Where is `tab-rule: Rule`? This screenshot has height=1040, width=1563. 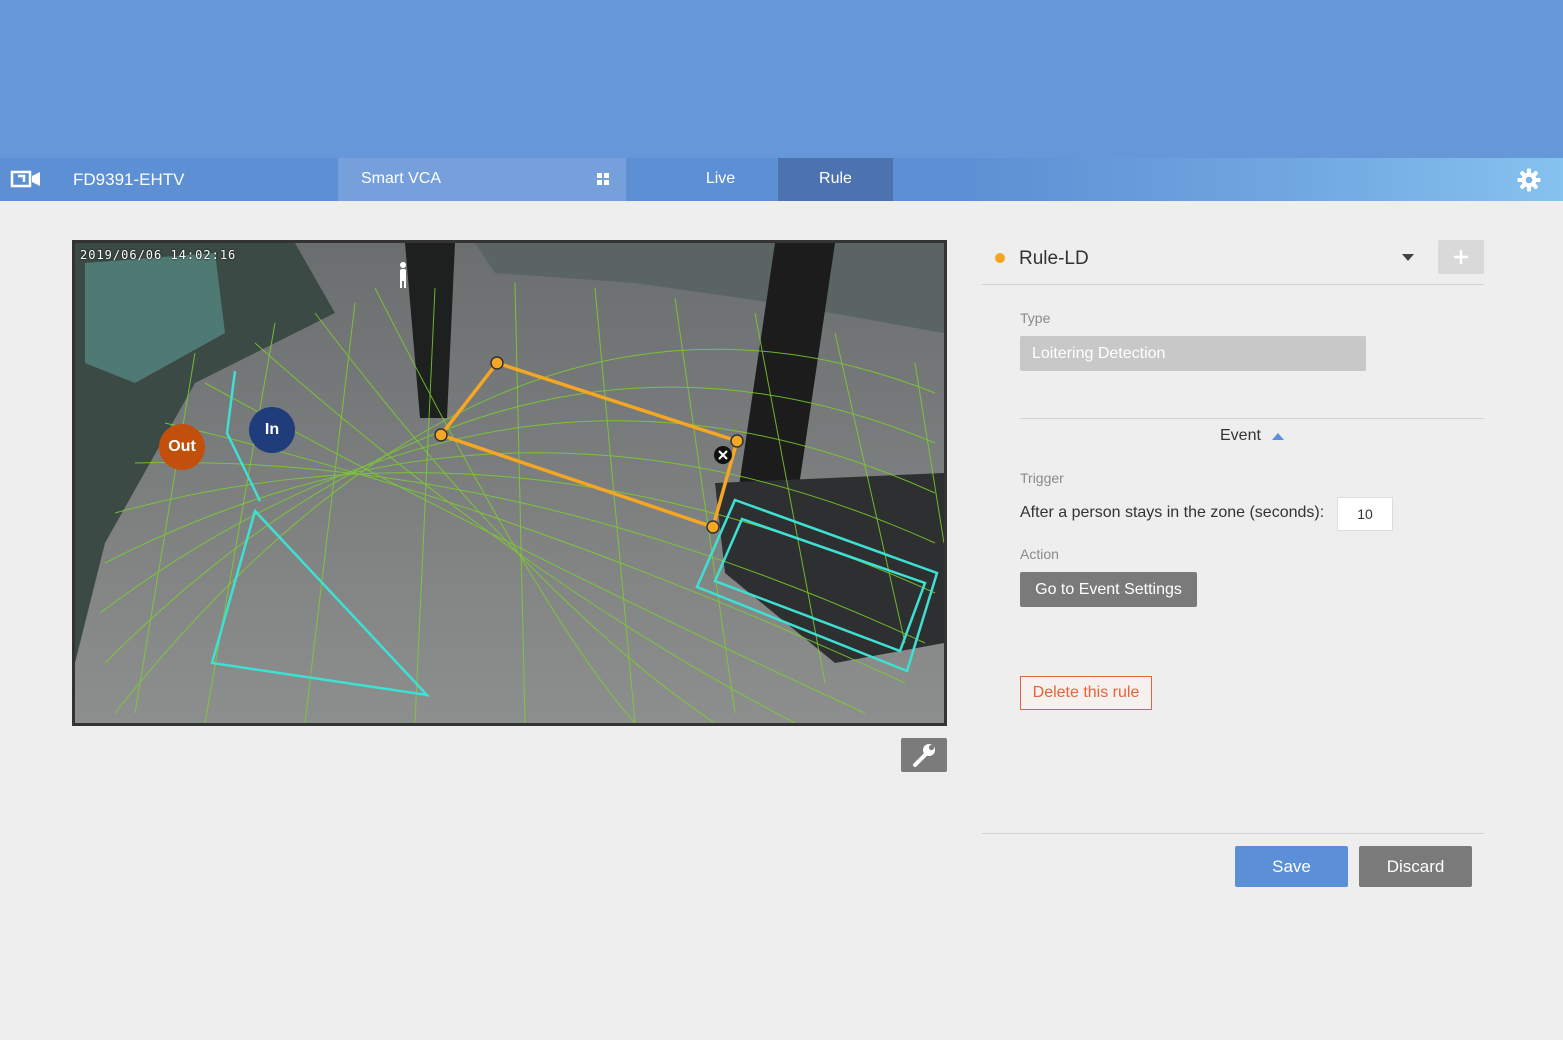
tab-rule: Rule is located at coordinates (835, 179).